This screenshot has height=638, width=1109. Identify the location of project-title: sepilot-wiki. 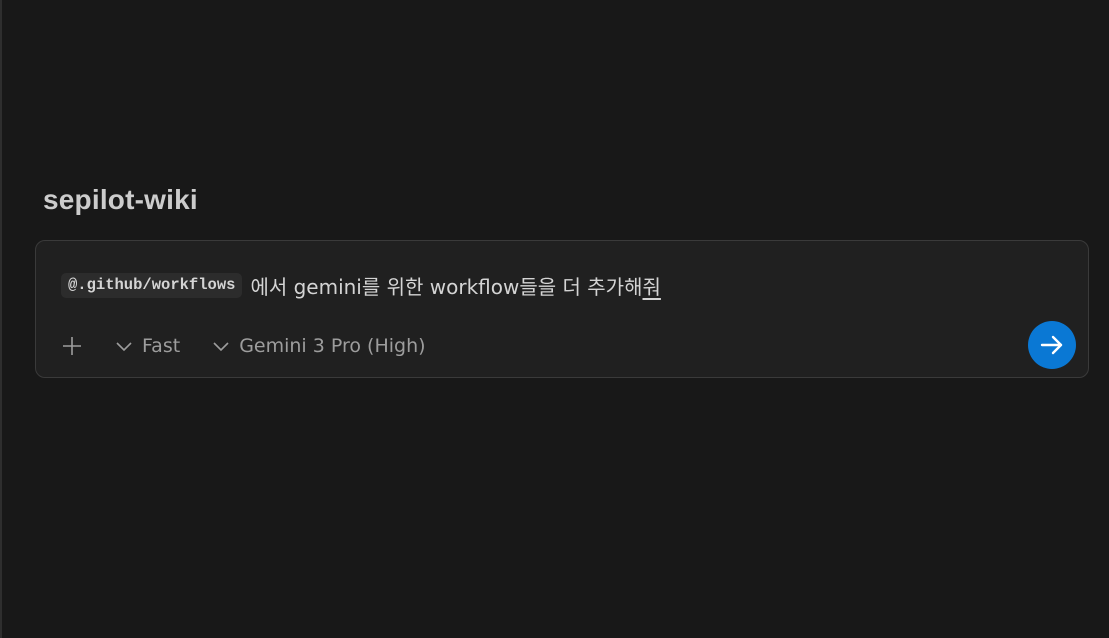
(120, 199).